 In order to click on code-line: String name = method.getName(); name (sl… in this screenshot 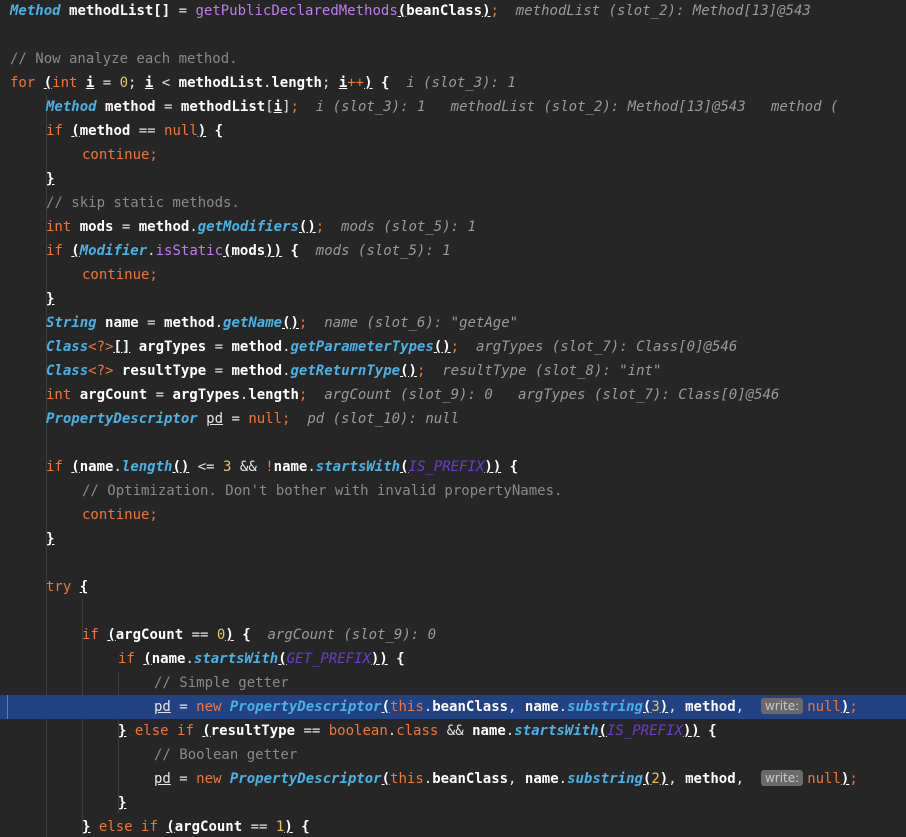, I will do `click(453, 323)`.